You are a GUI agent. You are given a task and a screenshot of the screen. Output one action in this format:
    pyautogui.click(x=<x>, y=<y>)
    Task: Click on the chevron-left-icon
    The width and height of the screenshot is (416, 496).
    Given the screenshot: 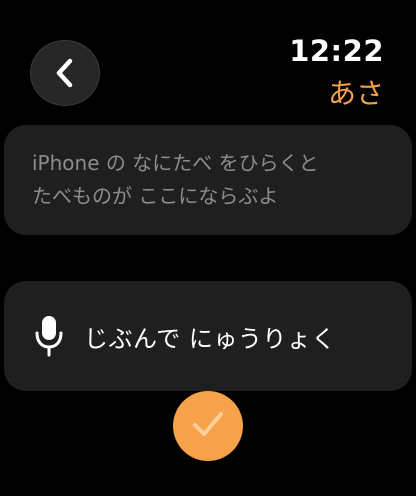 What is the action you would take?
    pyautogui.click(x=65, y=73)
    